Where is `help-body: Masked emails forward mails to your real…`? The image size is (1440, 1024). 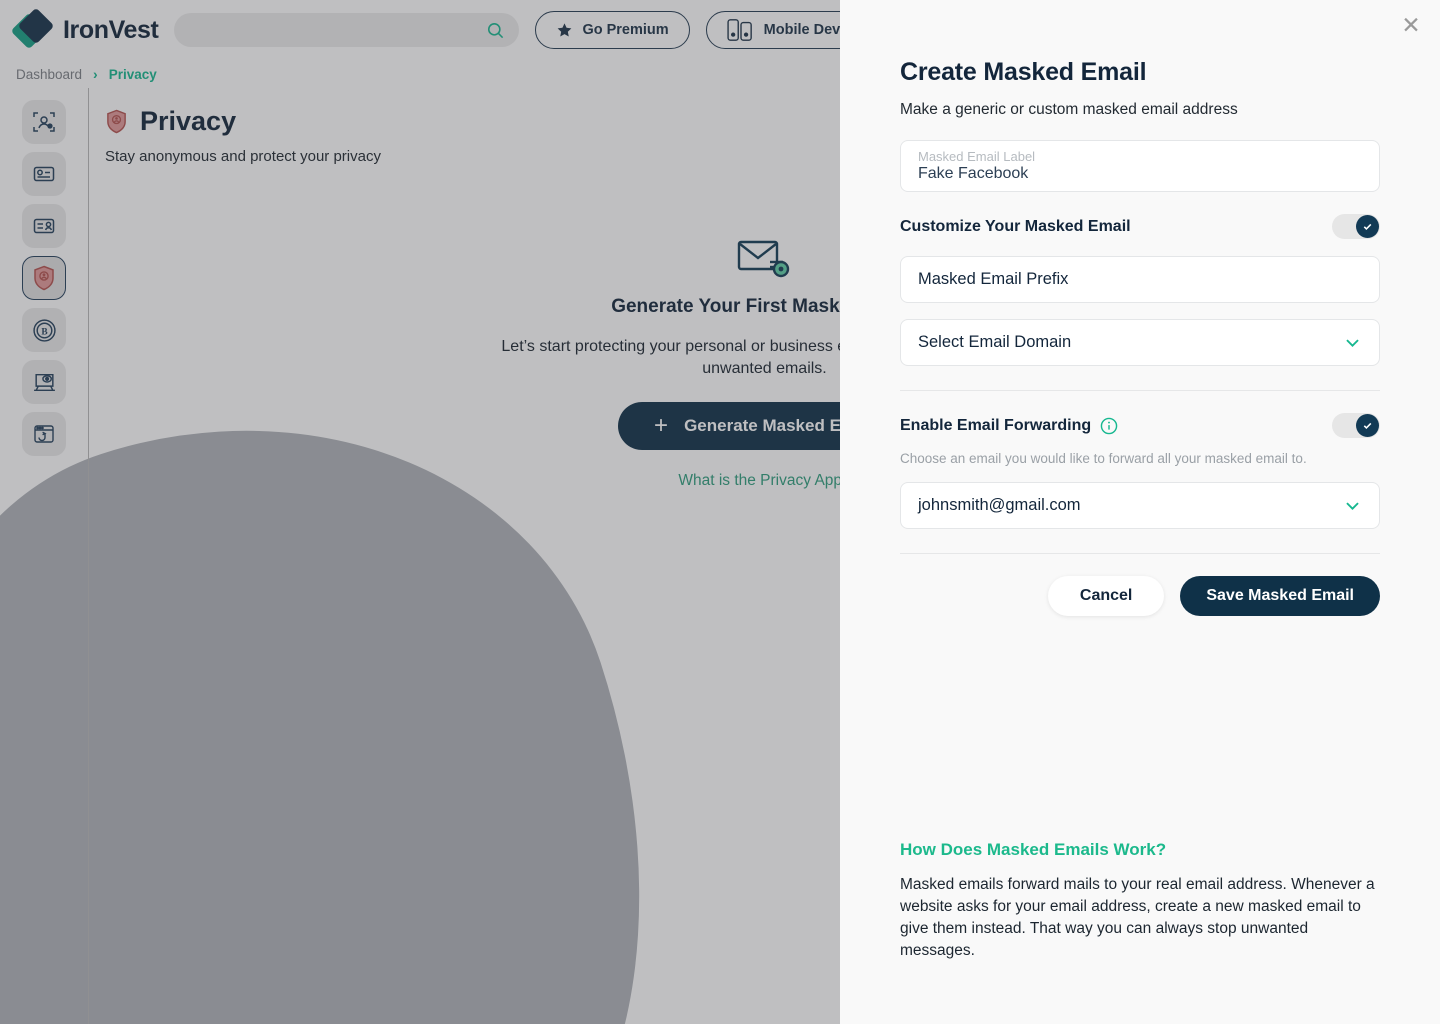
help-body: Masked emails forward mails to your real… is located at coordinates (1137, 917).